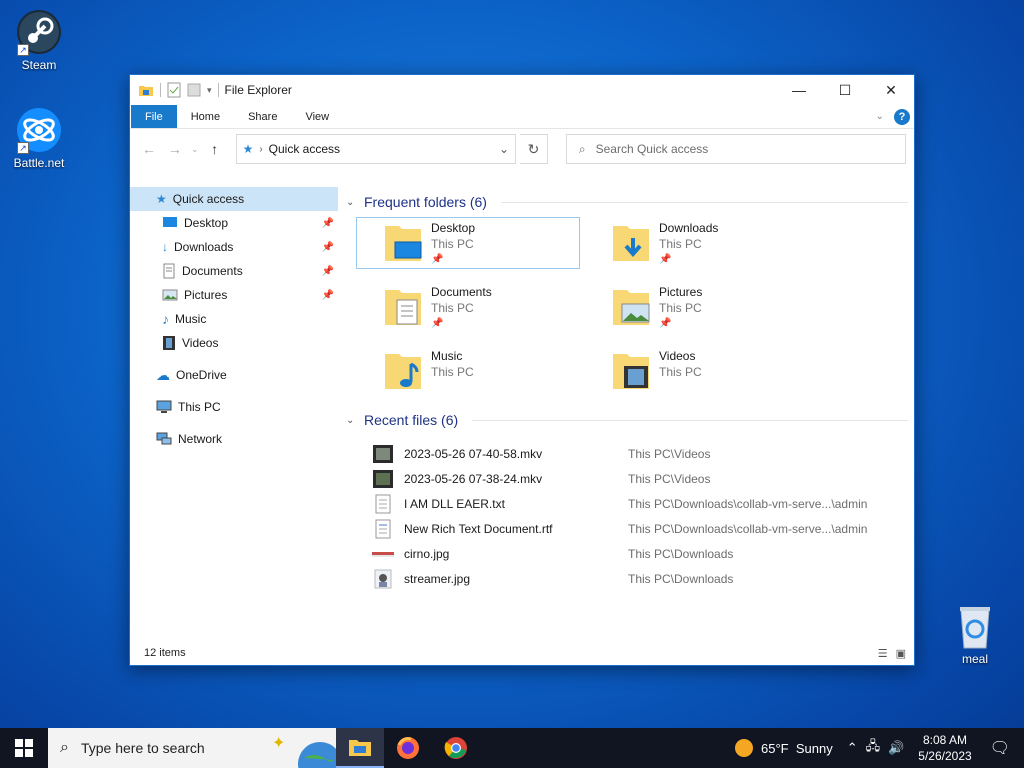  Describe the element at coordinates (408, 748) in the screenshot. I see `taskbar-app-firefox` at that location.